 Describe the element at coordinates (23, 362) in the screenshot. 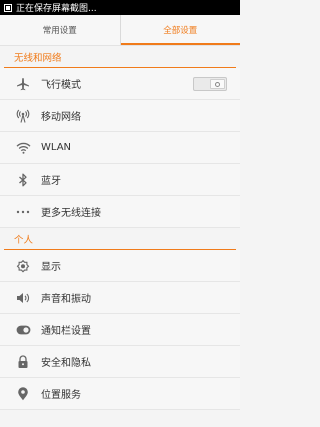

I see `lock-icon` at that location.